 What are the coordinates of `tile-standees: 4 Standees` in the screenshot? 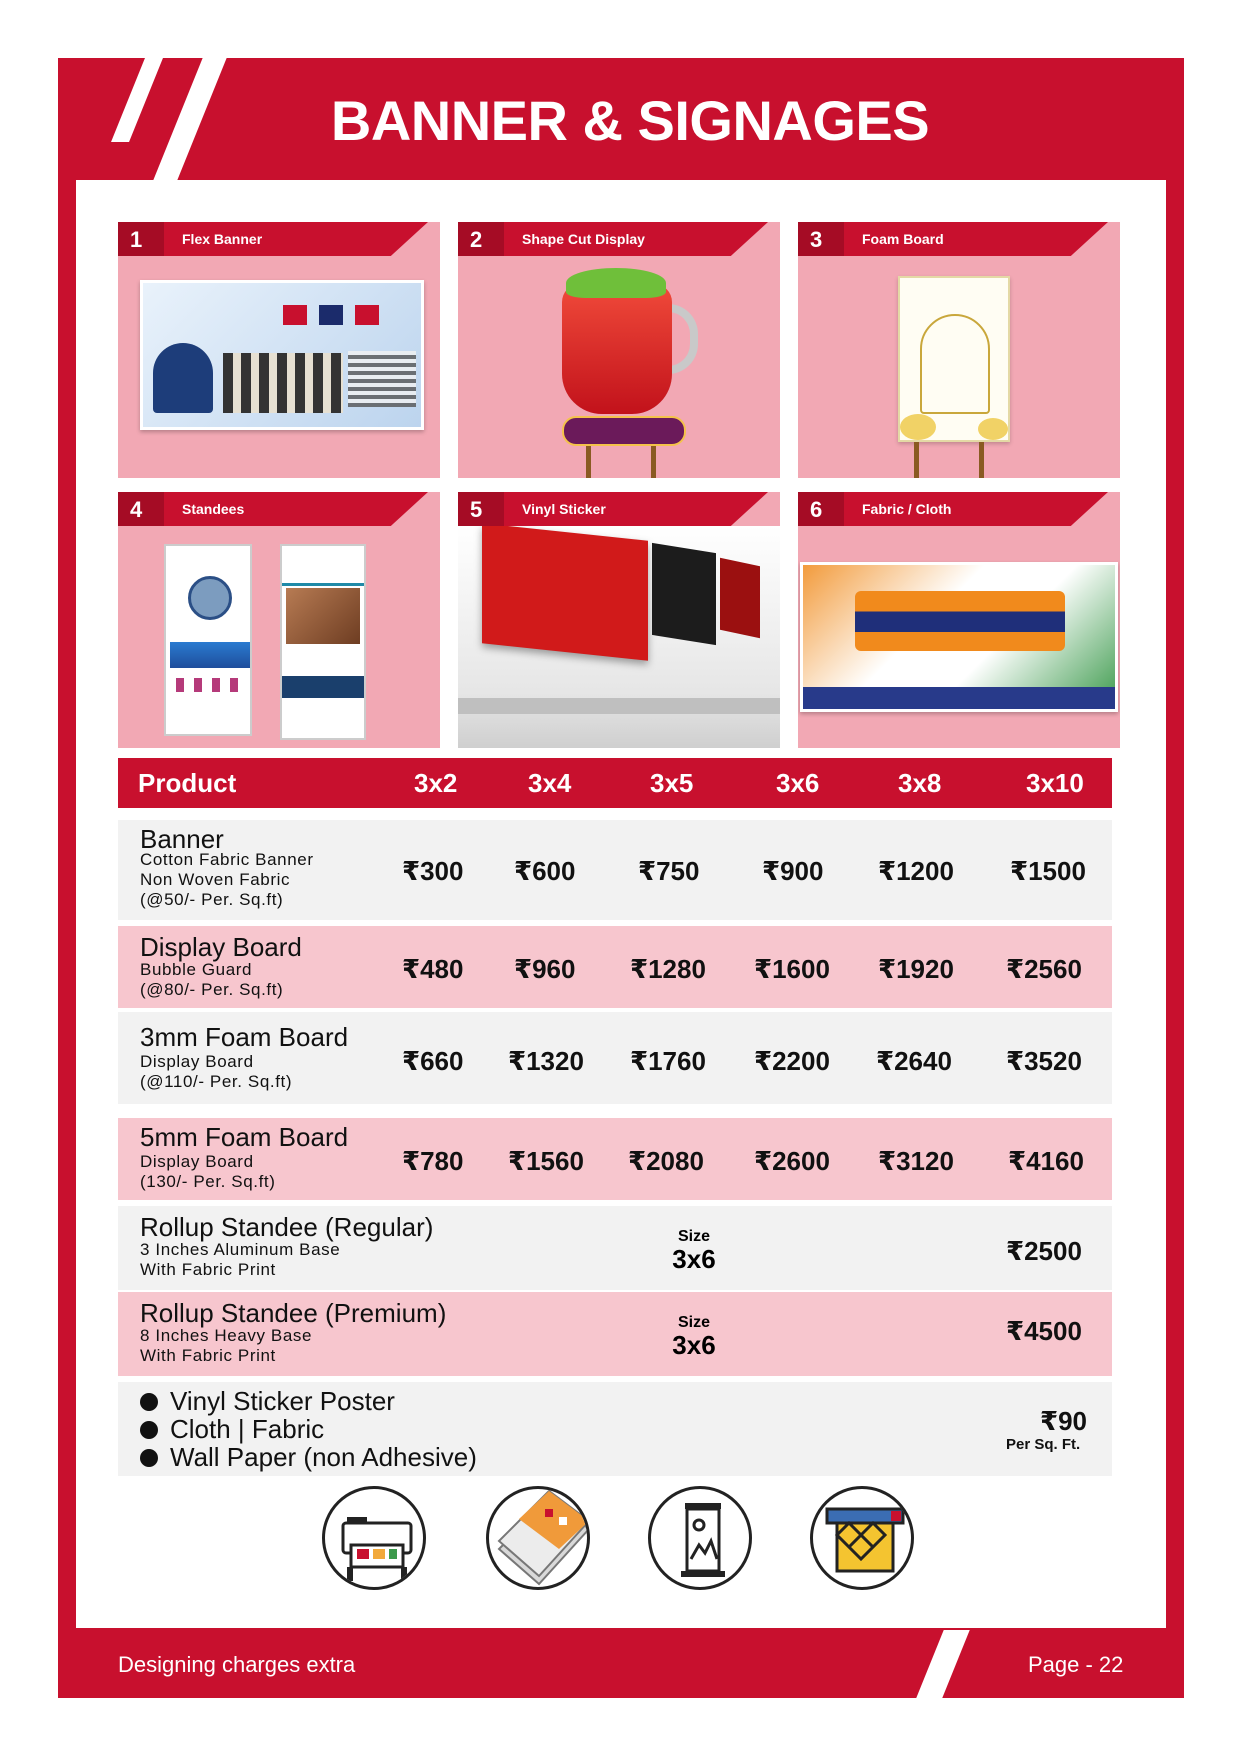 It's located at (279, 620).